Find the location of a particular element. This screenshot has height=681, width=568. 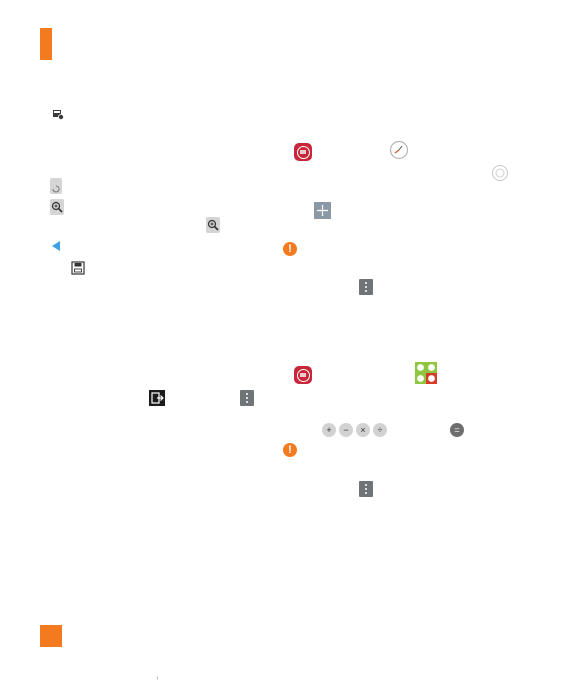

divide-operator: ÷ is located at coordinates (380, 430).